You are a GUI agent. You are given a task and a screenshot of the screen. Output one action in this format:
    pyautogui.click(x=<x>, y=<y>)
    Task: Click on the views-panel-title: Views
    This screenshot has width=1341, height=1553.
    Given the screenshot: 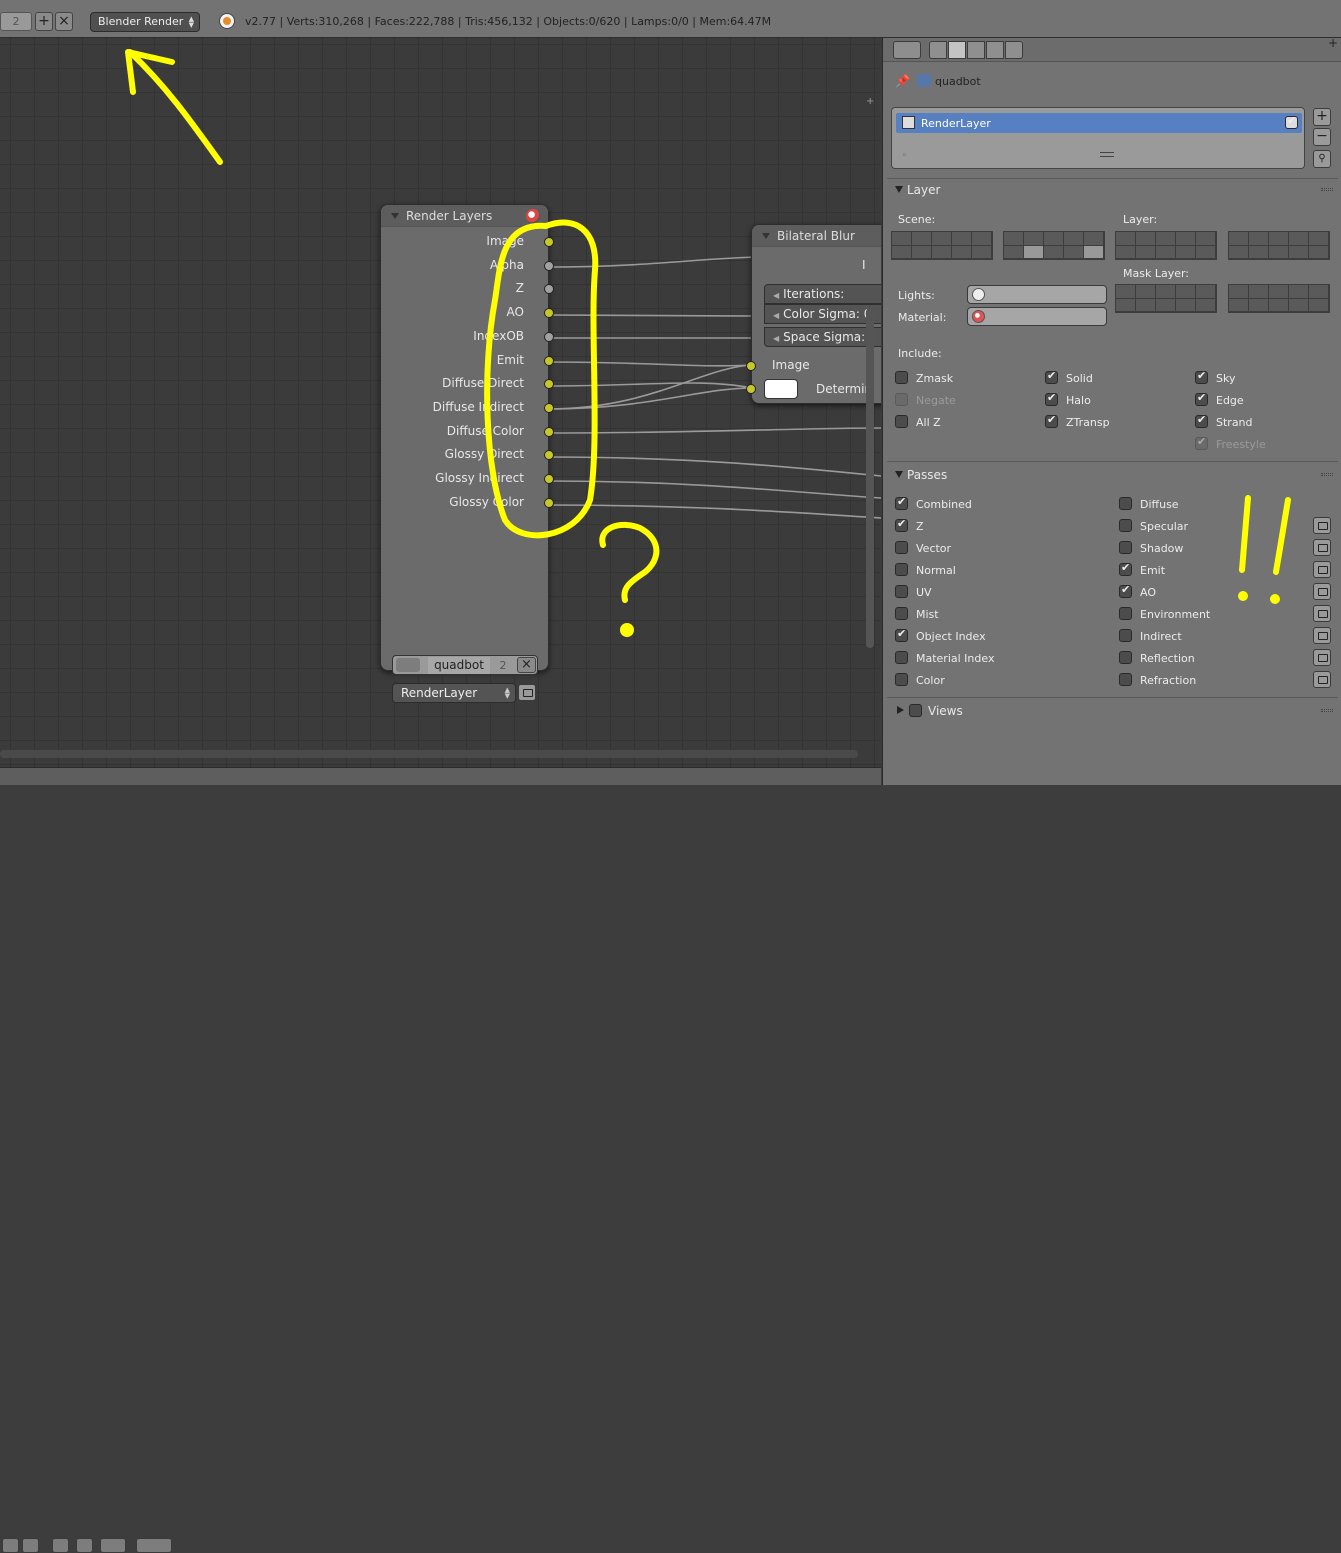 What is the action you would take?
    pyautogui.click(x=945, y=711)
    